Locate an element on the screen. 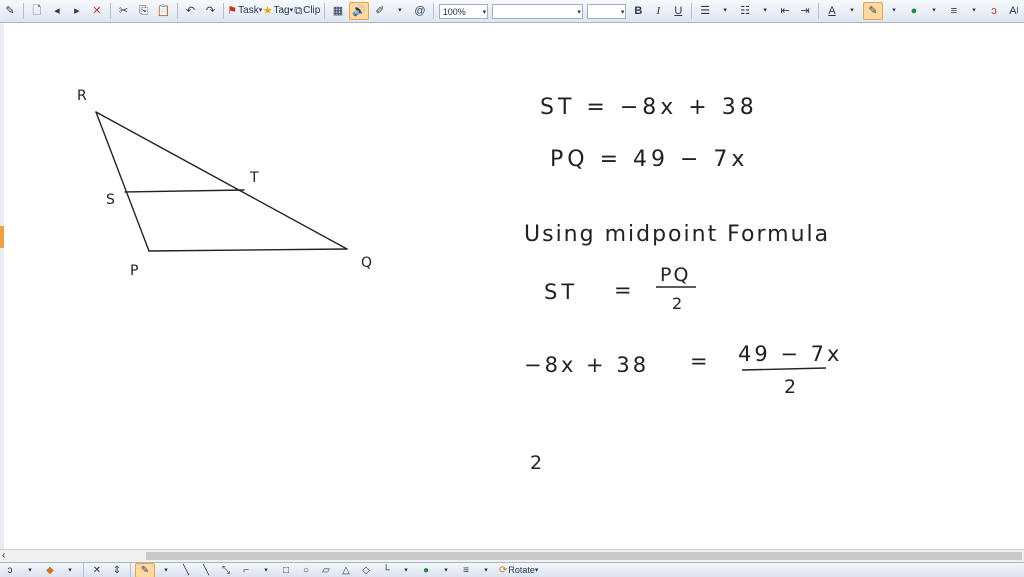  indent-icon: ⇥ is located at coordinates (805, 11).